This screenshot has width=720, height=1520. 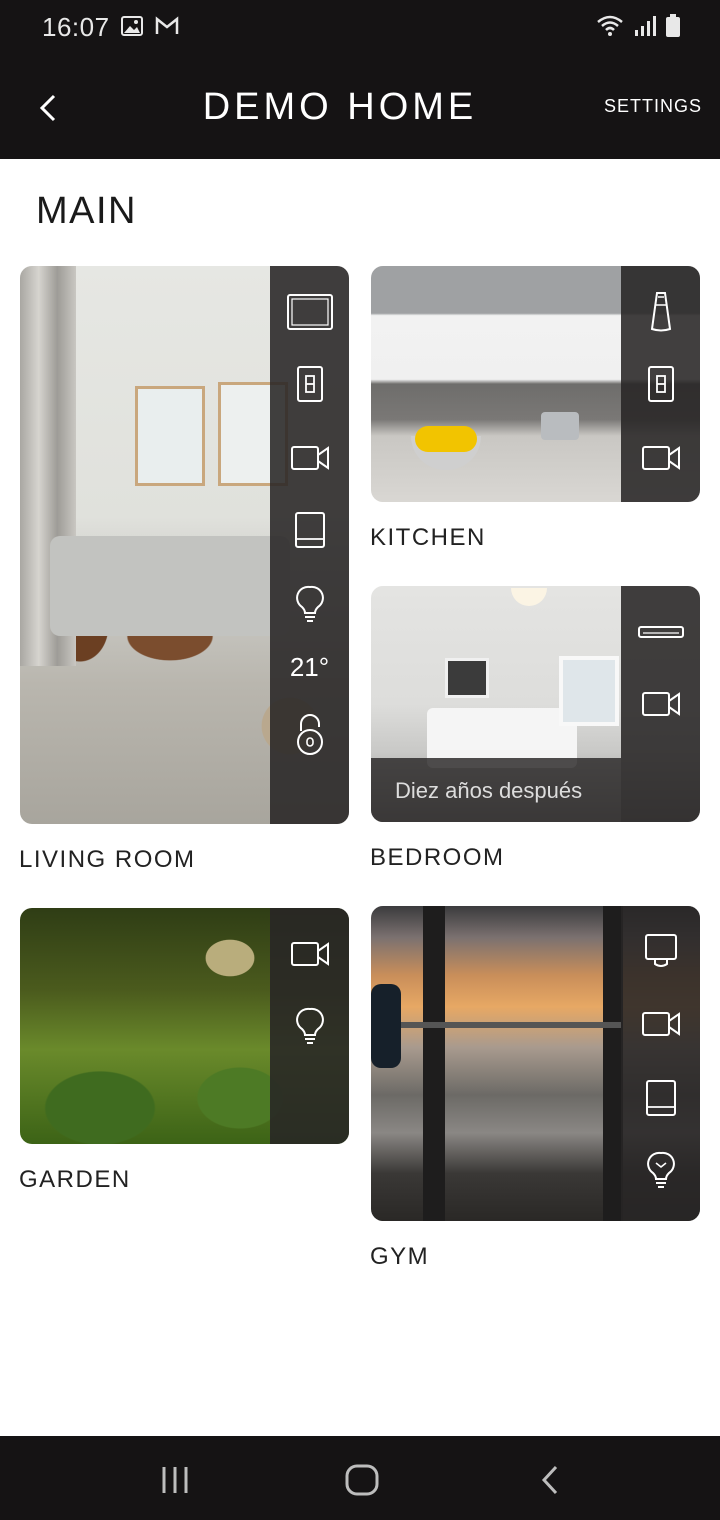 What do you see at coordinates (613, 1063) in the screenshot?
I see `gym-rack-right` at bounding box center [613, 1063].